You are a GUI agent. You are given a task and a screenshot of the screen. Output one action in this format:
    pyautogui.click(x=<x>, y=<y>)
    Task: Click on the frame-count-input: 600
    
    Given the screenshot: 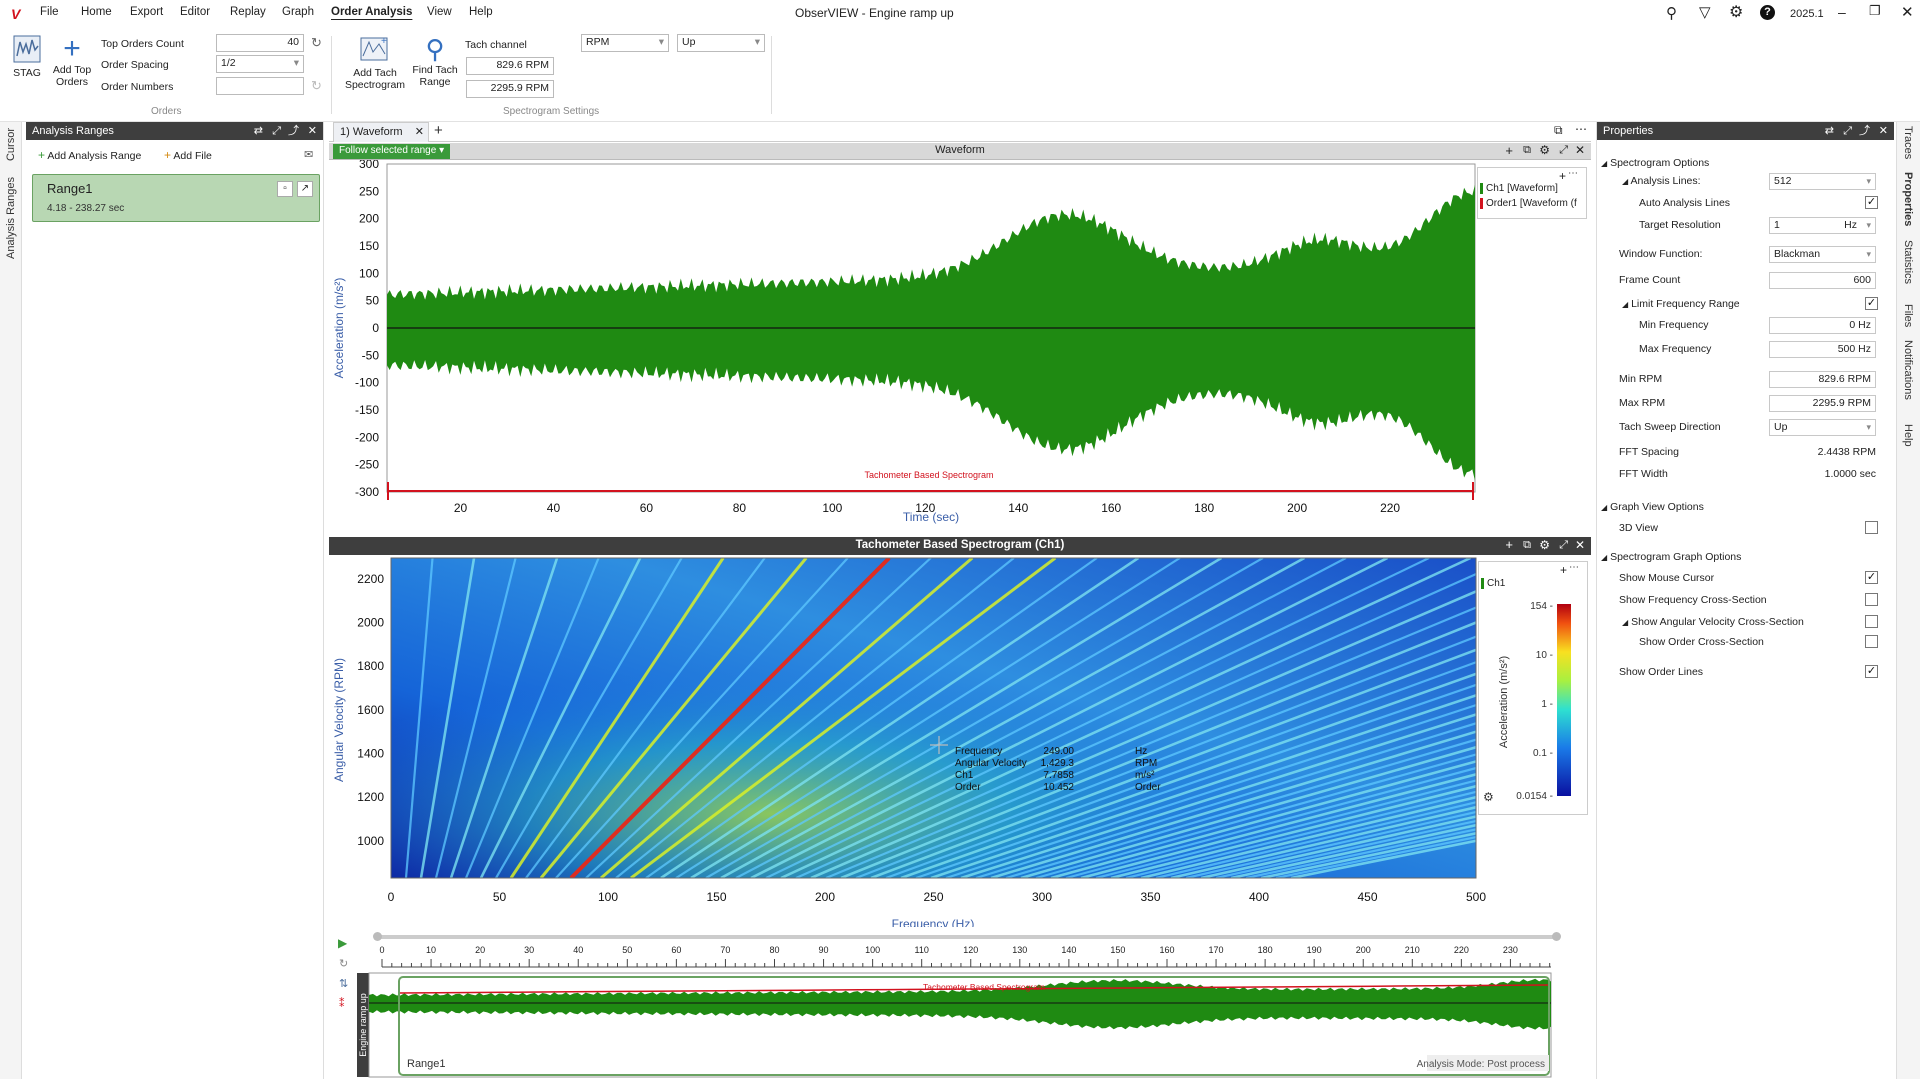 What is the action you would take?
    pyautogui.click(x=1822, y=280)
    